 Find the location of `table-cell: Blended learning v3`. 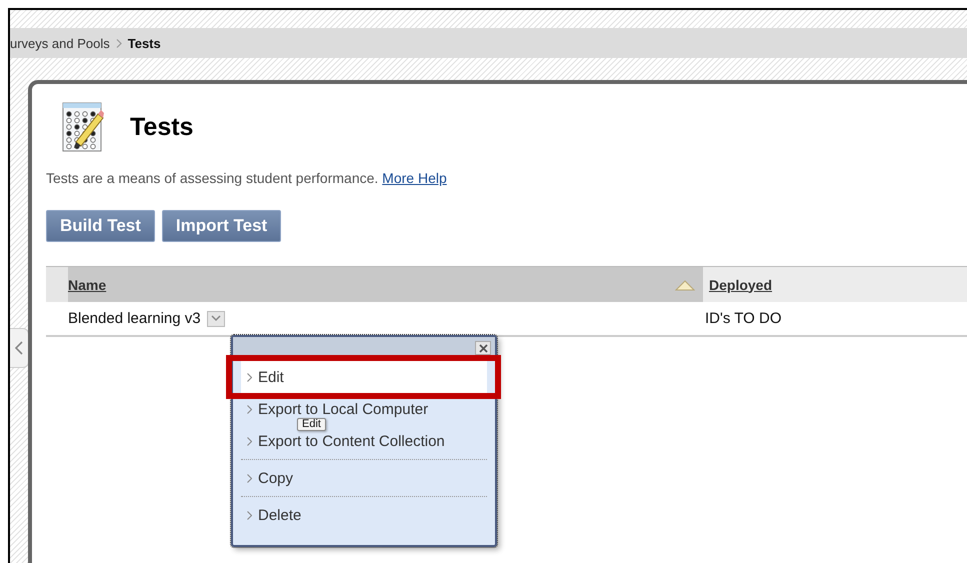

table-cell: Blended learning v3 is located at coordinates (134, 318).